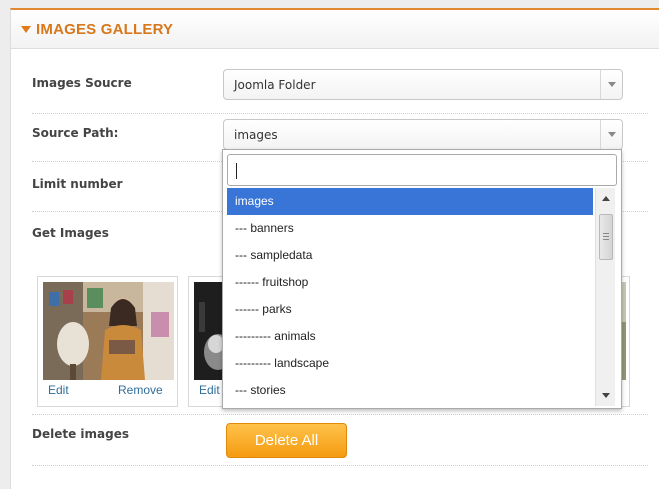 This screenshot has height=489, width=659. I want to click on get-images-label: Get Images, so click(70, 233).